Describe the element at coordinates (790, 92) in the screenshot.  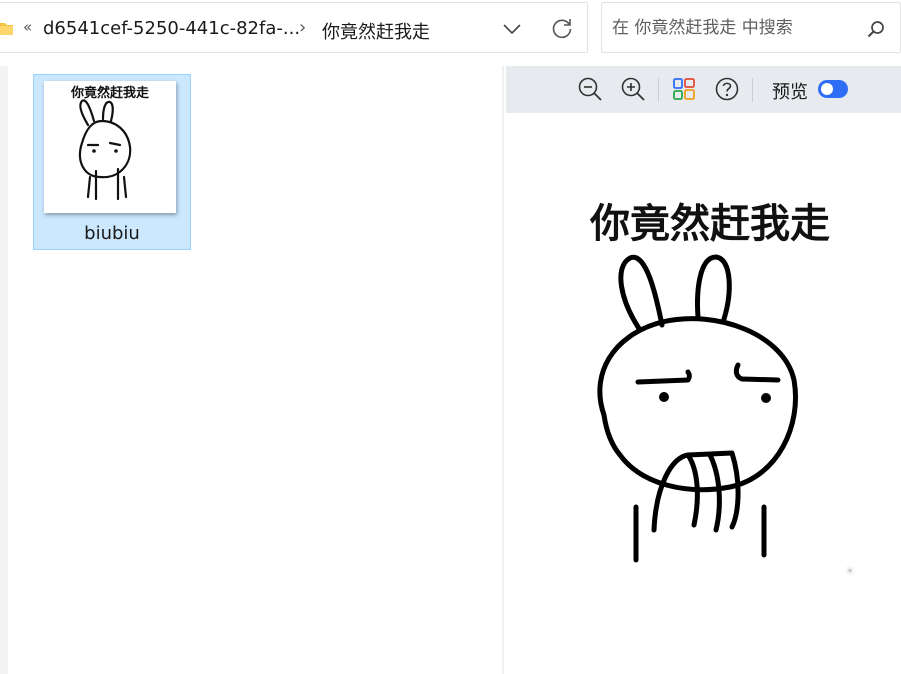
I see `preview-label: 预览` at that location.